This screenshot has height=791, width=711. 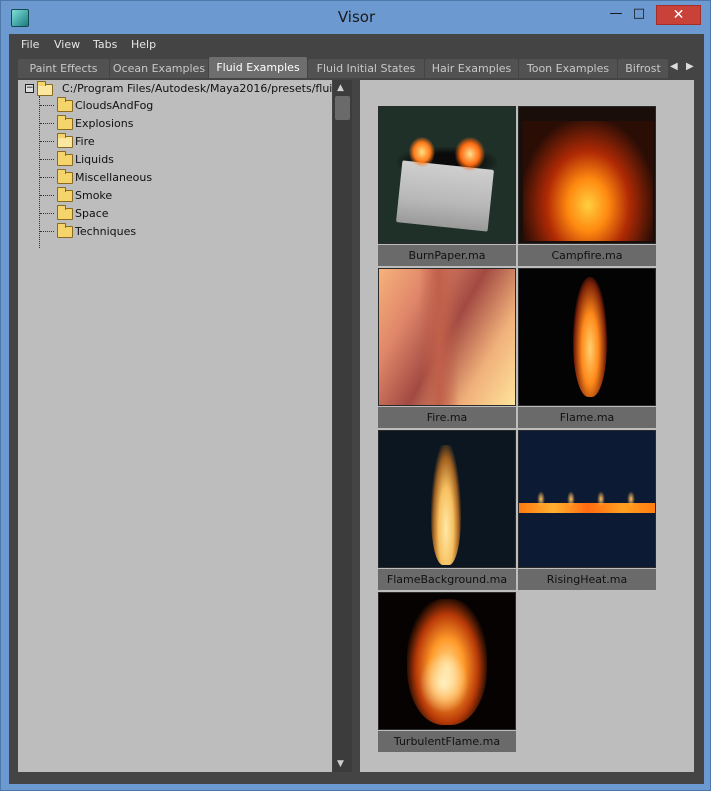 What do you see at coordinates (439, 337) in the screenshot?
I see `art-band` at bounding box center [439, 337].